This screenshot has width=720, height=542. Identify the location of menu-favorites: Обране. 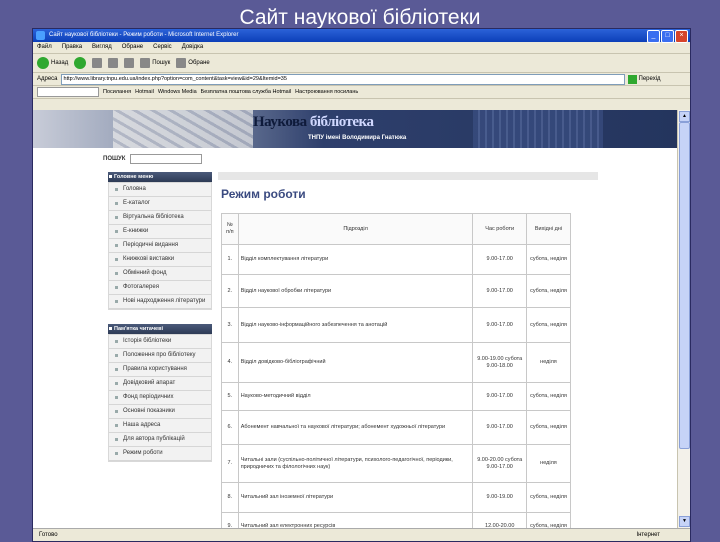
(132, 47).